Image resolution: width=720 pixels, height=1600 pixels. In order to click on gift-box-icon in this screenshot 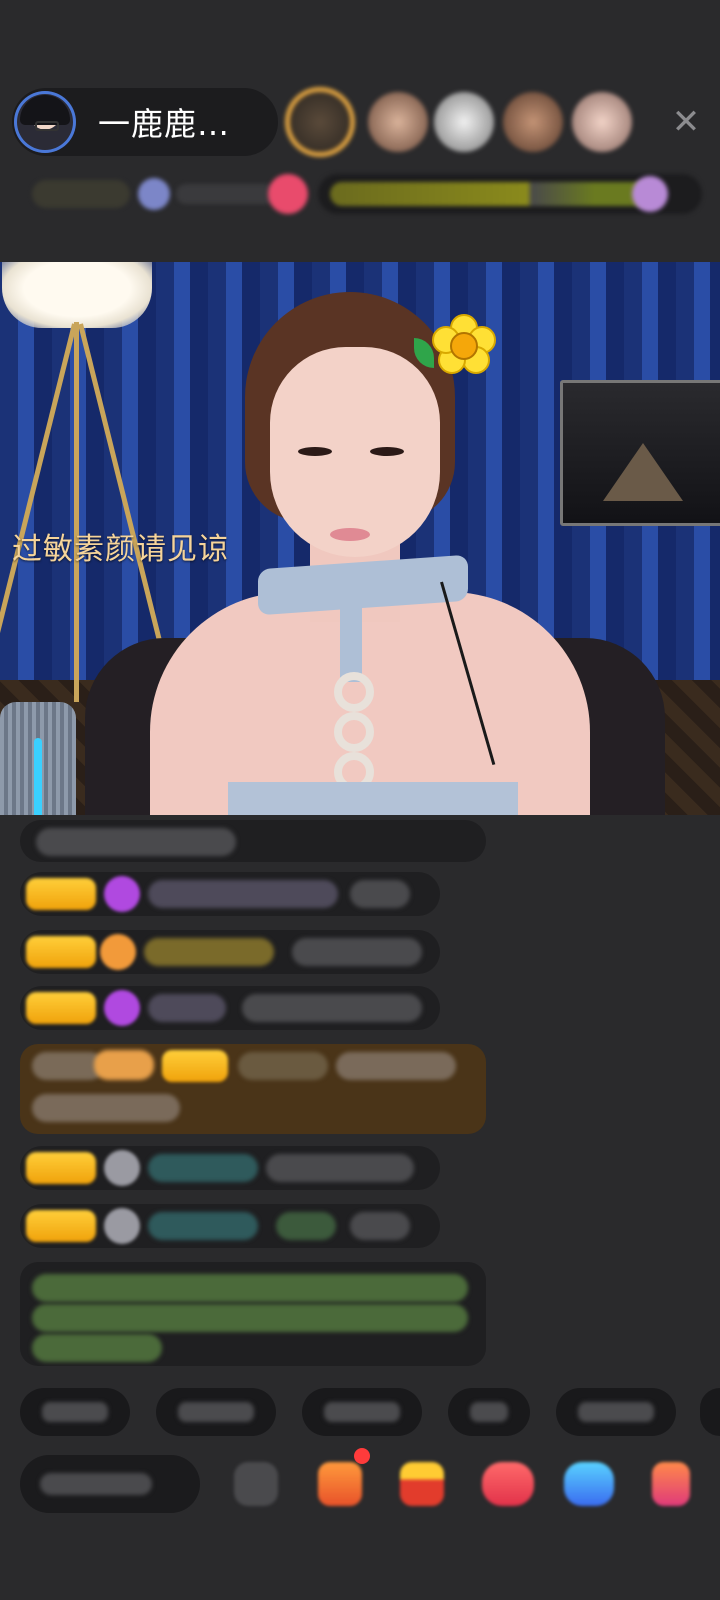, I will do `click(340, 1484)`.